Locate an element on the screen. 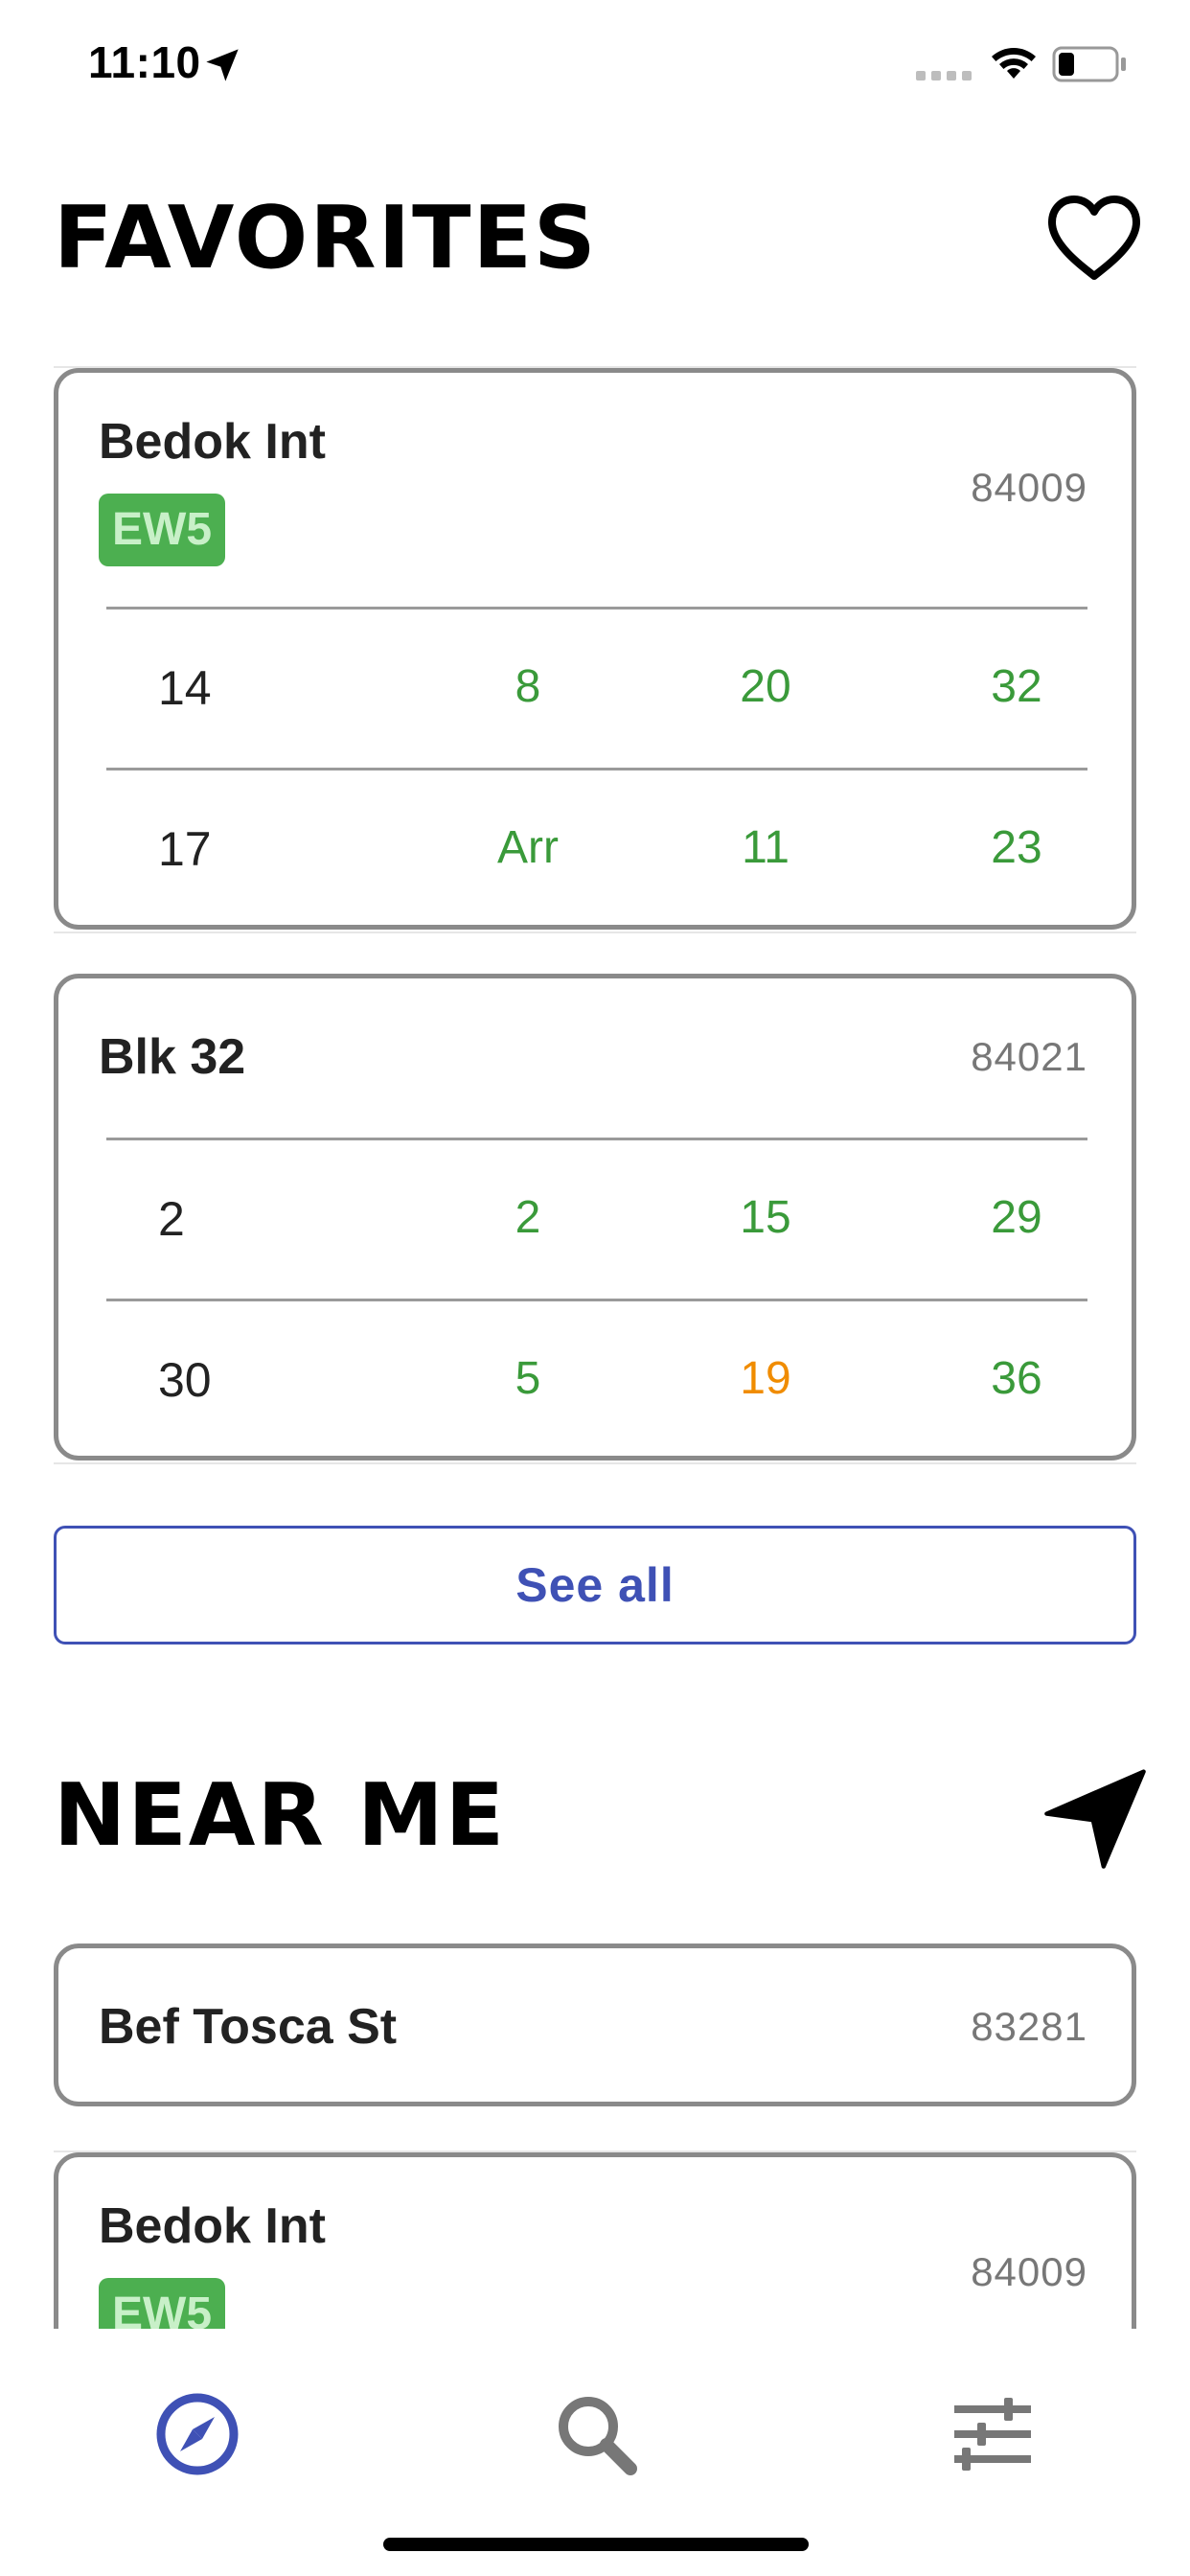  heart-icon is located at coordinates (1094, 238).